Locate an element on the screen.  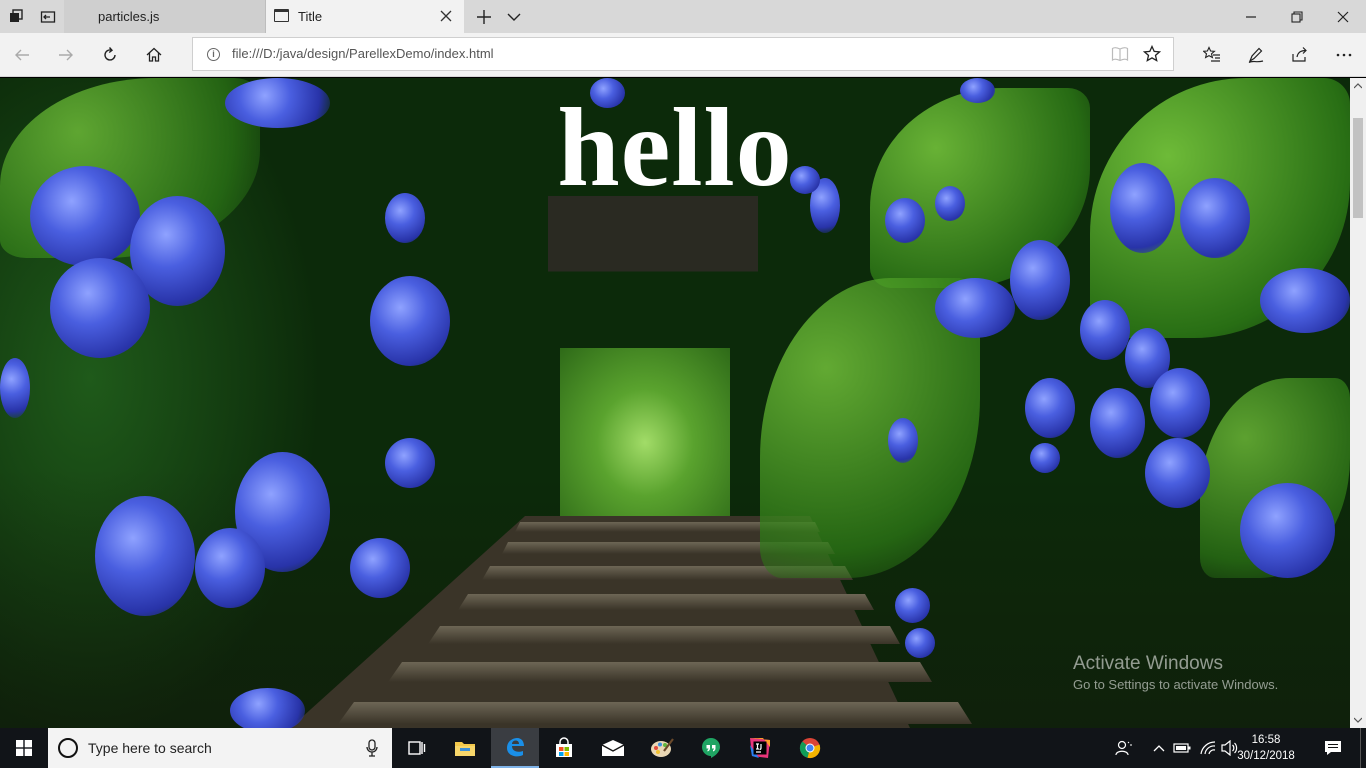
task-view-icon is located at coordinates (416, 748).